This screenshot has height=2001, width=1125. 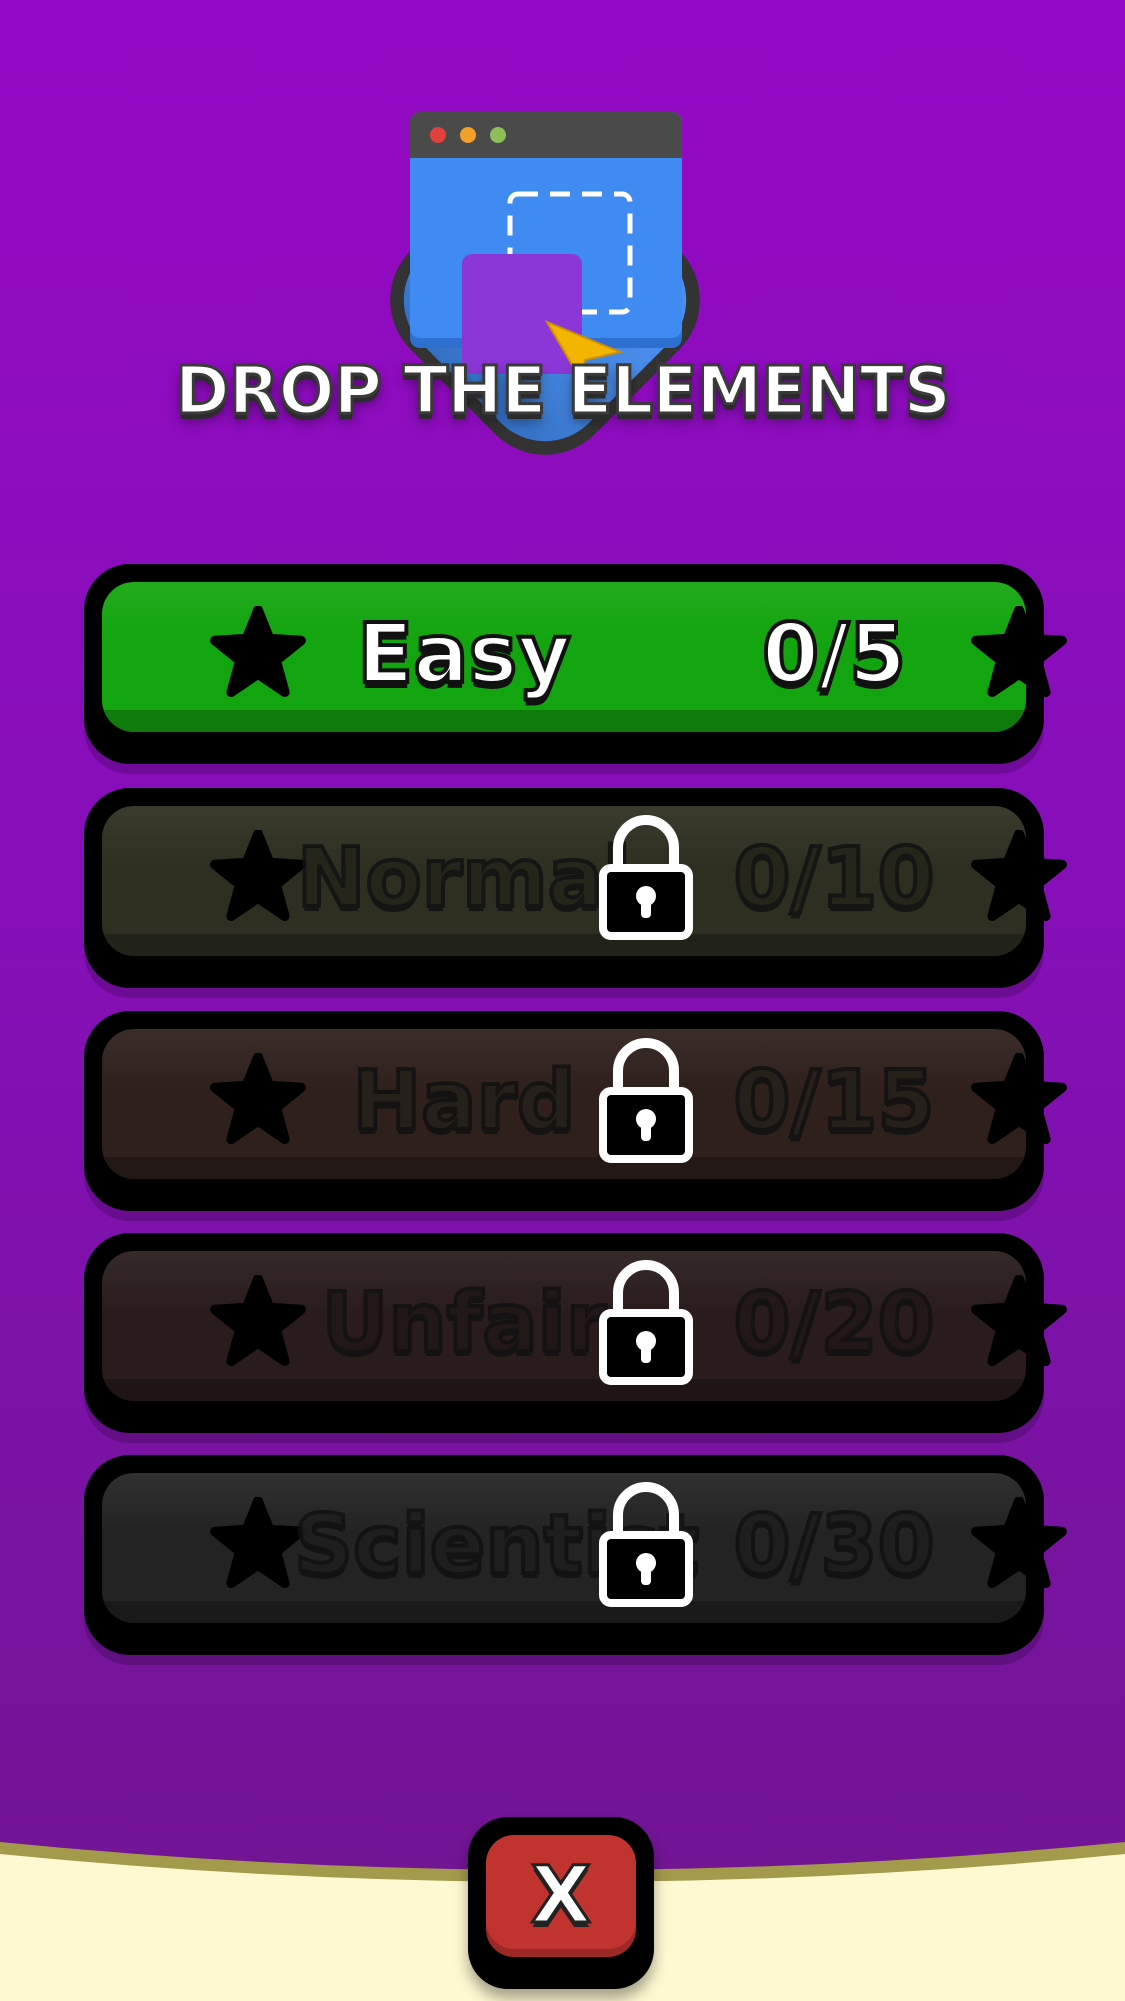 What do you see at coordinates (545, 283) in the screenshot?
I see `browser-window-drag-icon` at bounding box center [545, 283].